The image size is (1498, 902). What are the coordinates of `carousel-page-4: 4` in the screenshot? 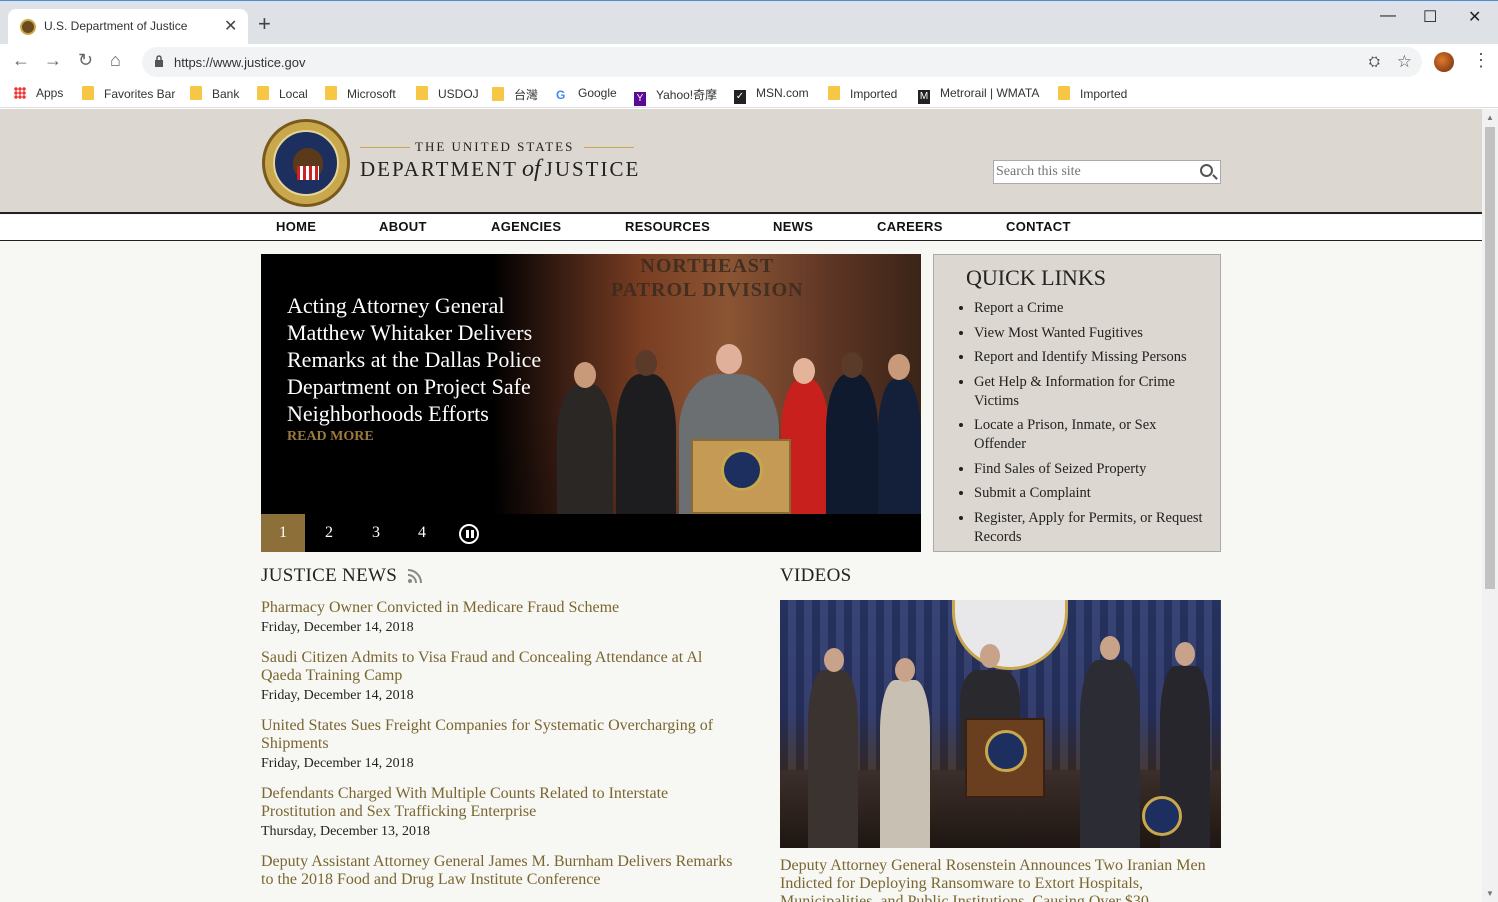 It's located at (422, 533).